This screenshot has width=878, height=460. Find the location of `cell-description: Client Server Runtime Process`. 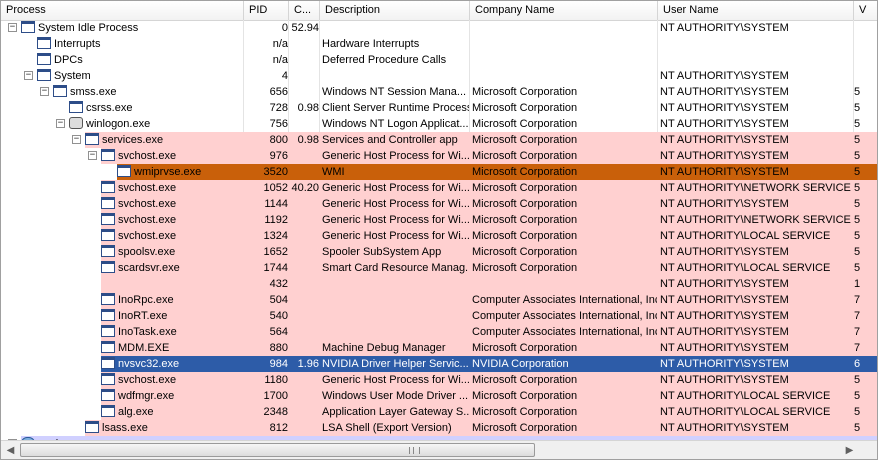

cell-description: Client Server Runtime Process is located at coordinates (395, 108).